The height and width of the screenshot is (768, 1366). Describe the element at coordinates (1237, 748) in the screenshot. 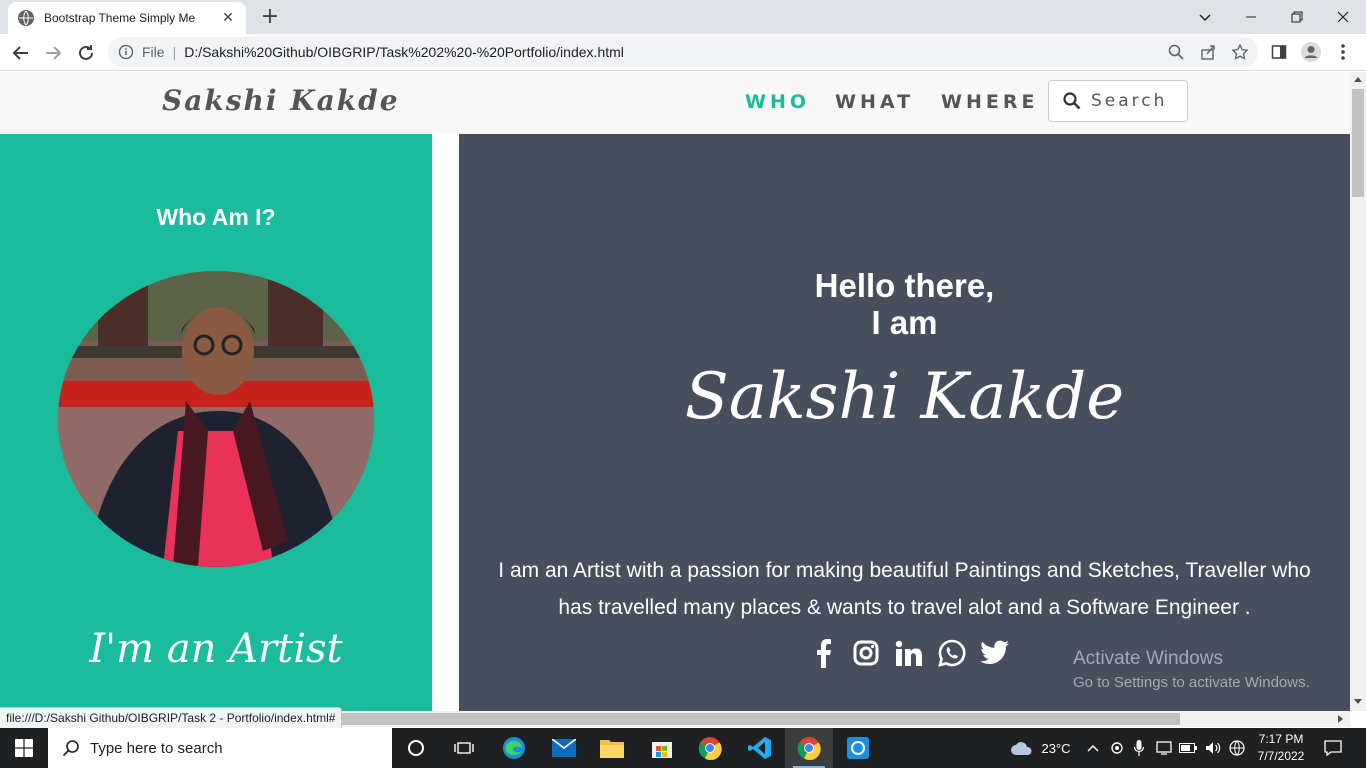

I see `language-globe-icon` at that location.